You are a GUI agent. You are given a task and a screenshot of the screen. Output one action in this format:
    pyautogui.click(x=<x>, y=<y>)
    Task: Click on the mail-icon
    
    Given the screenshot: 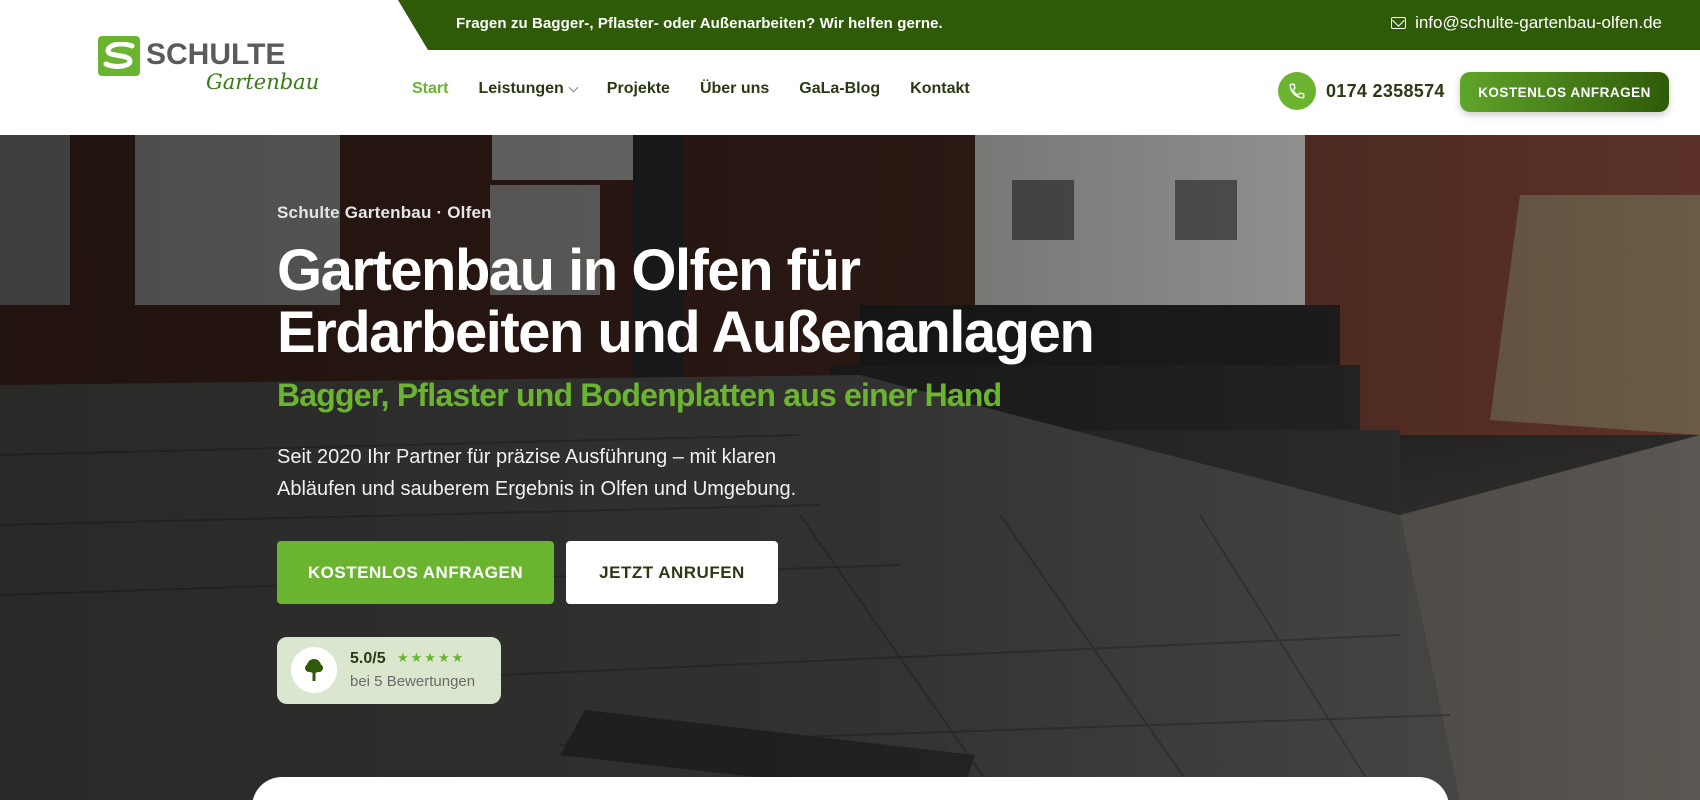 What is the action you would take?
    pyautogui.click(x=1399, y=23)
    